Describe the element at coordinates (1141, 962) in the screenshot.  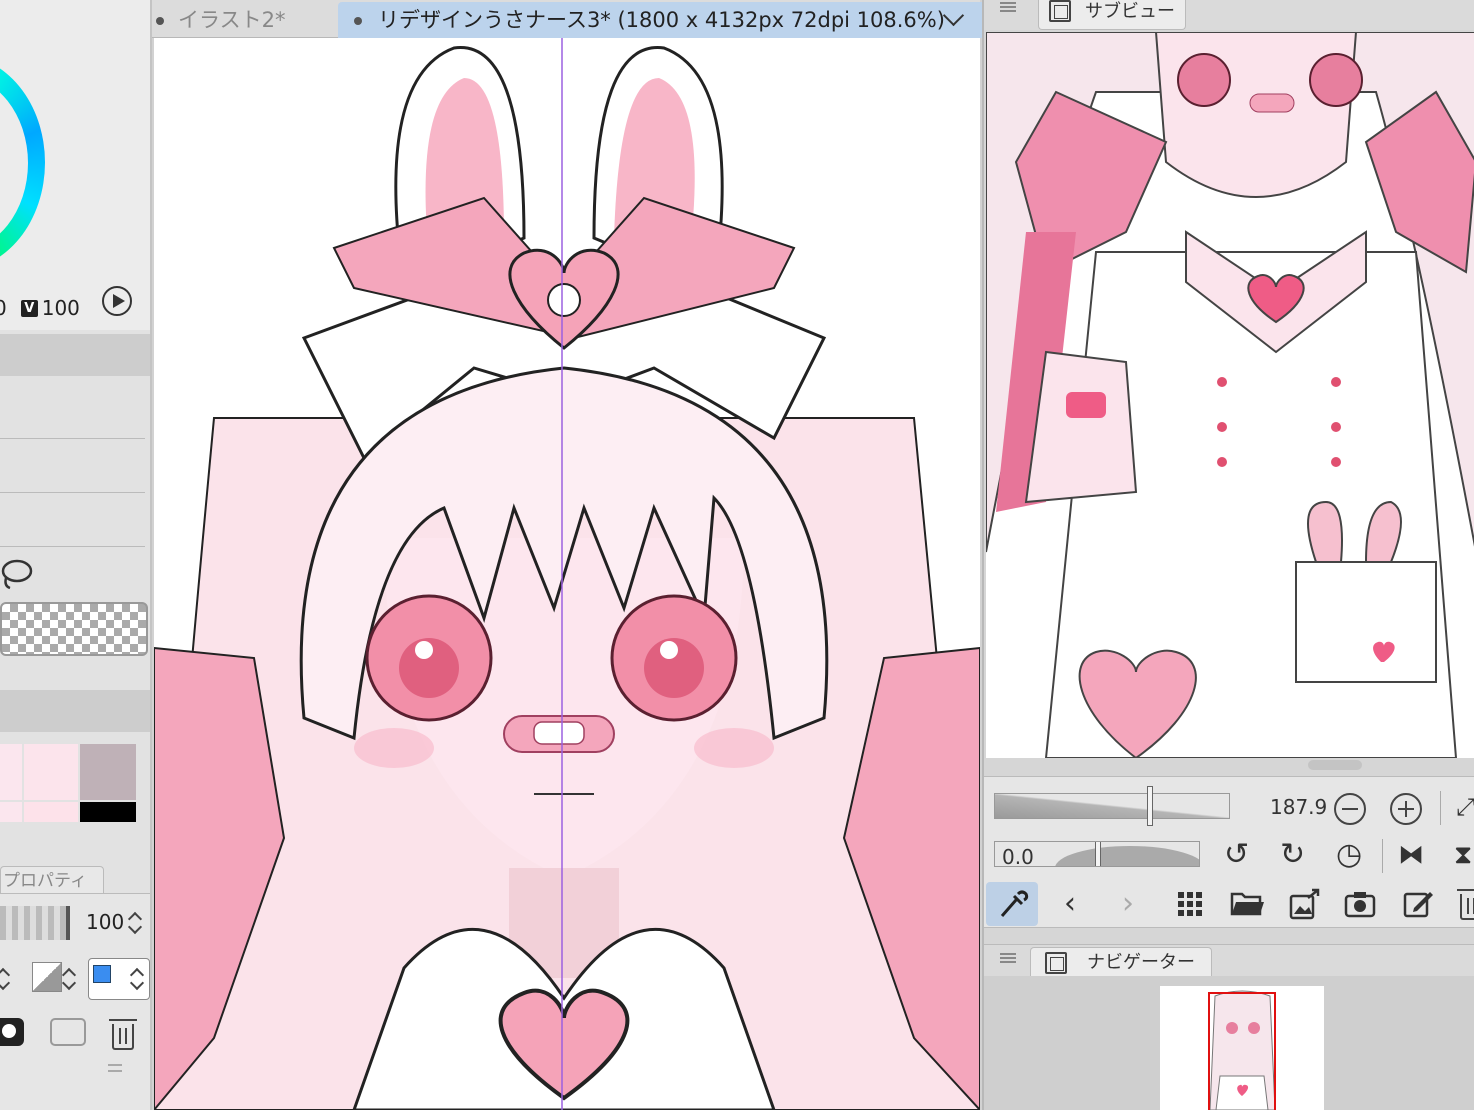
I see `tab-label: ナビゲーター` at that location.